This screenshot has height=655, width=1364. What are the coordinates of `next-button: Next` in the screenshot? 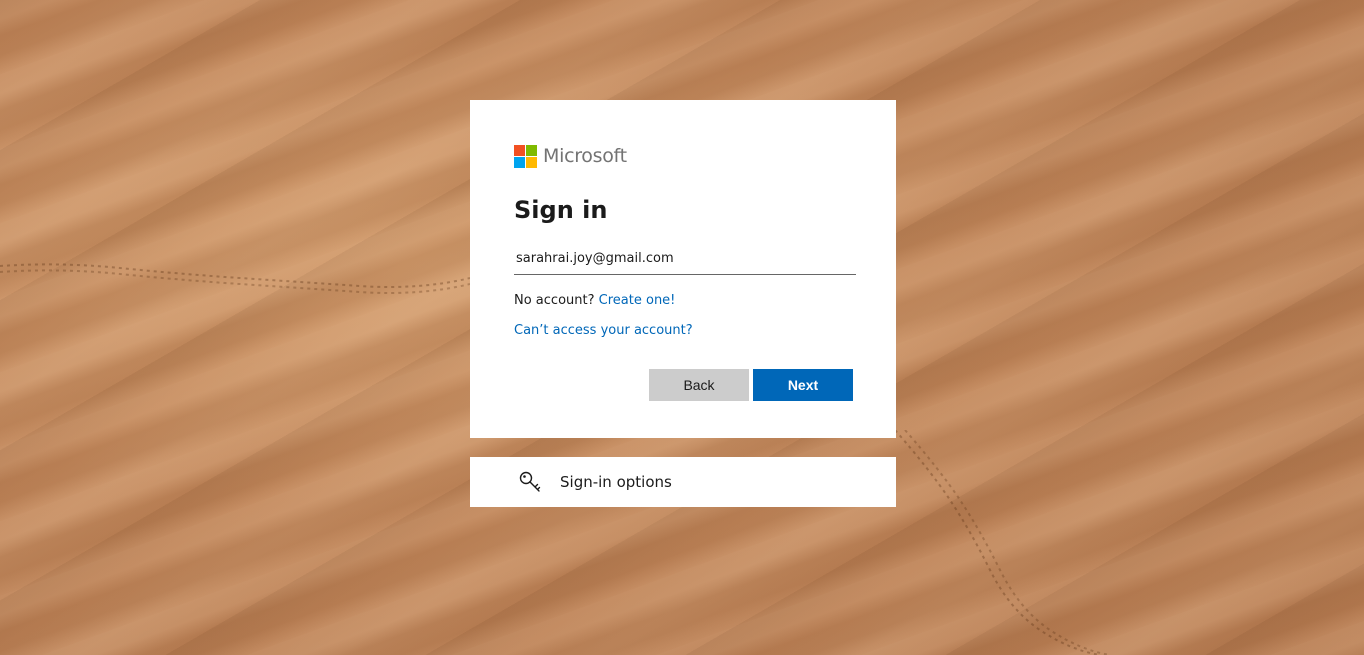 It's located at (803, 385).